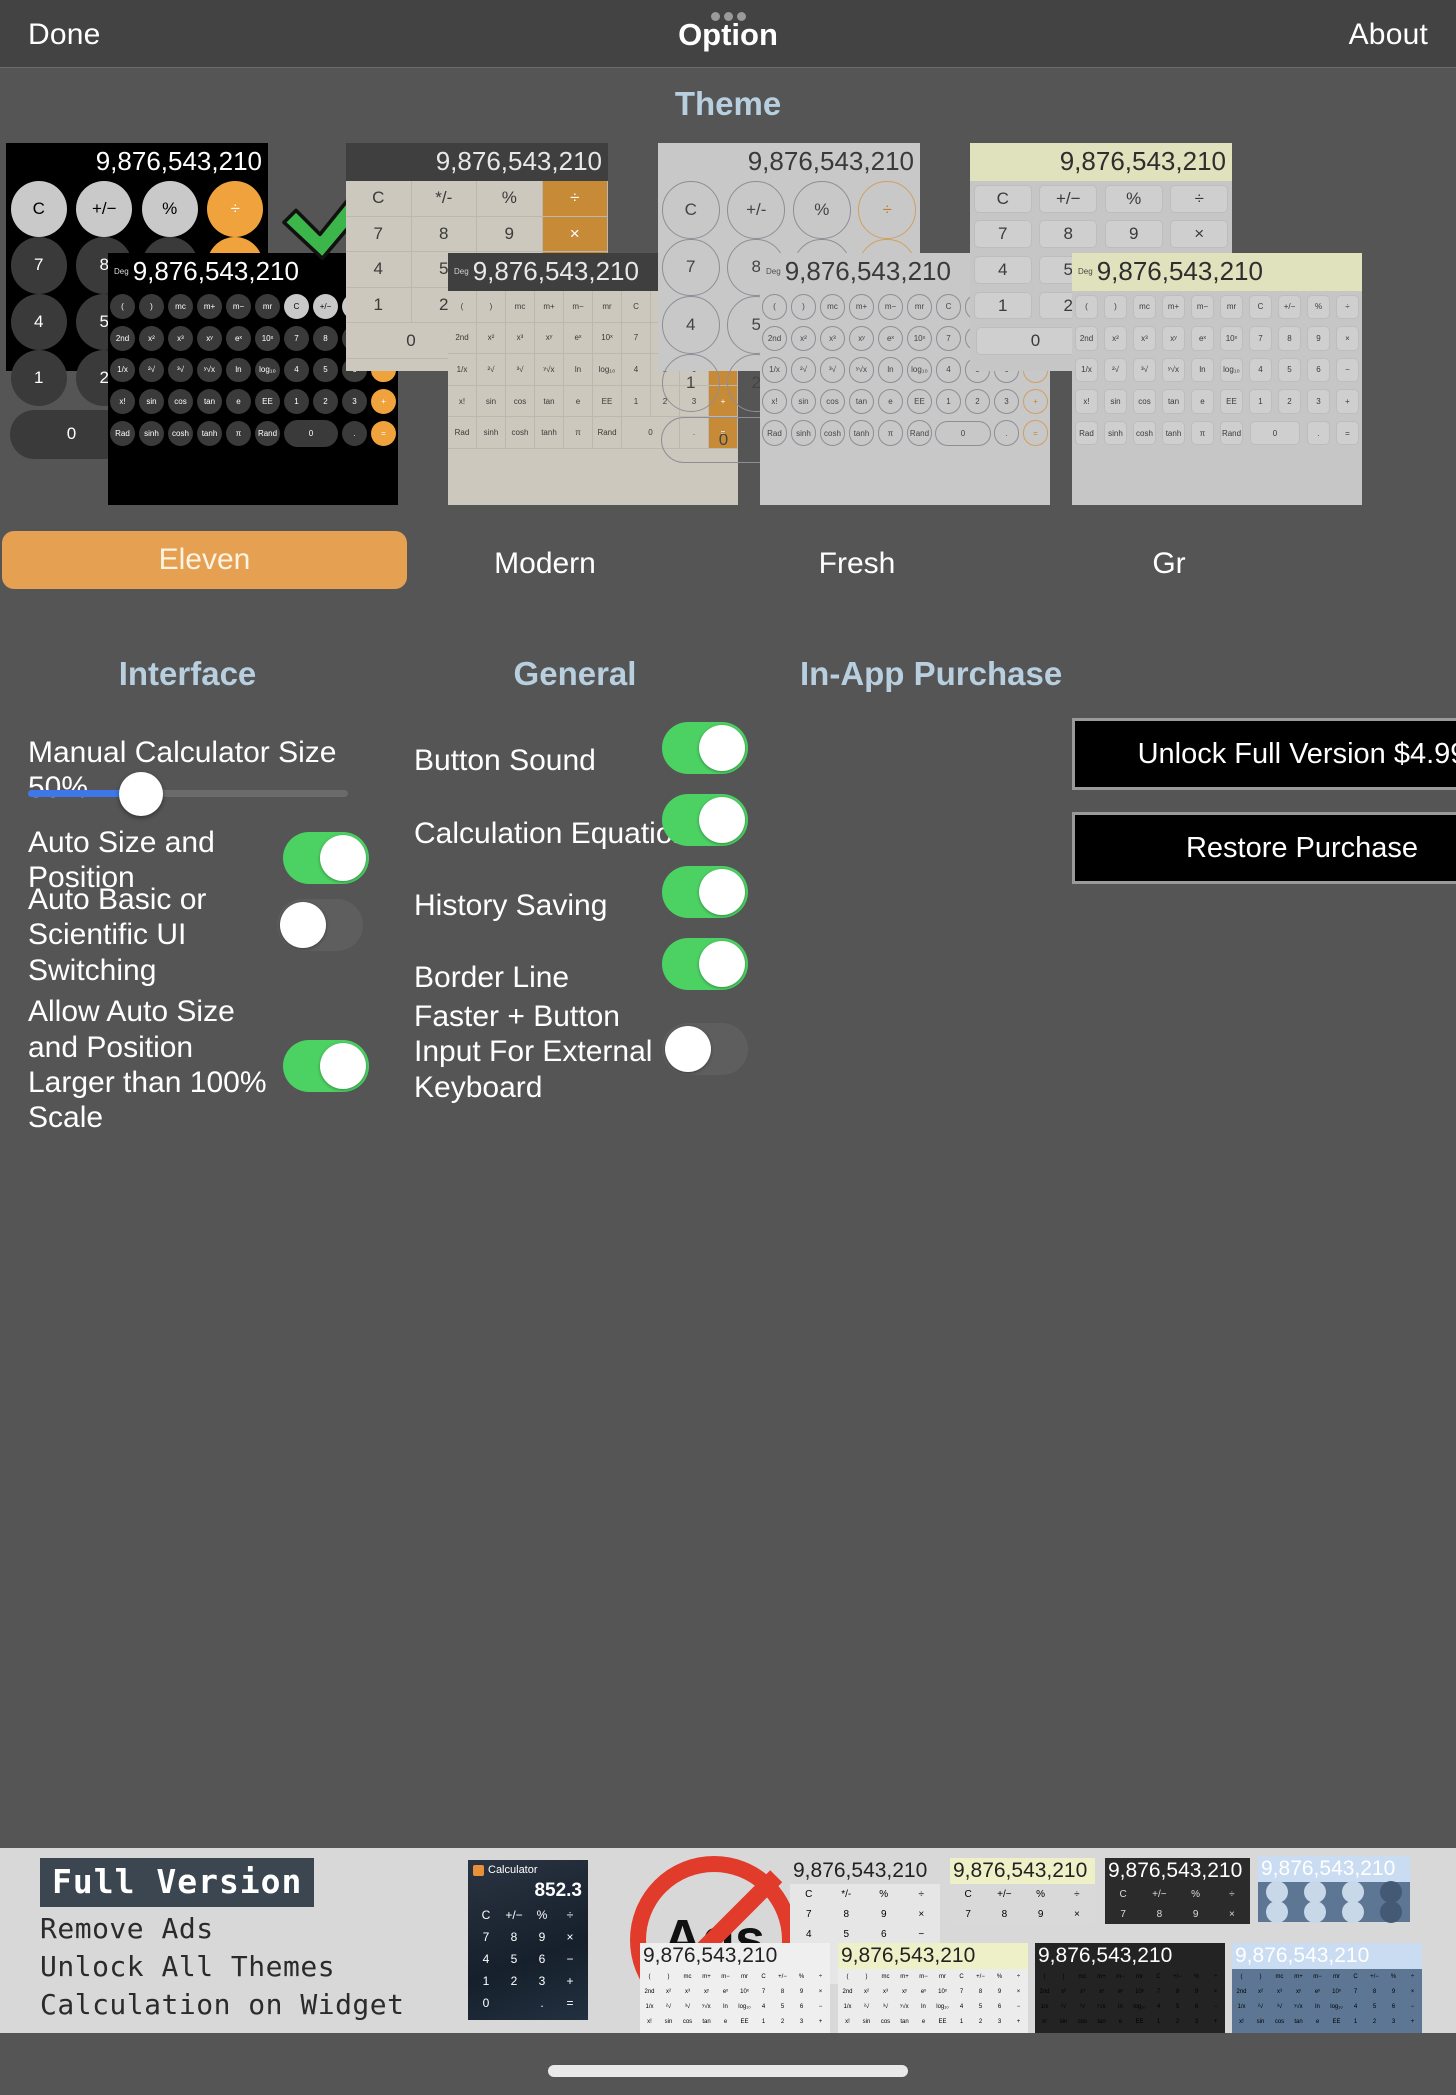  Describe the element at coordinates (846, 1914) in the screenshot. I see `mk: 8` at that location.